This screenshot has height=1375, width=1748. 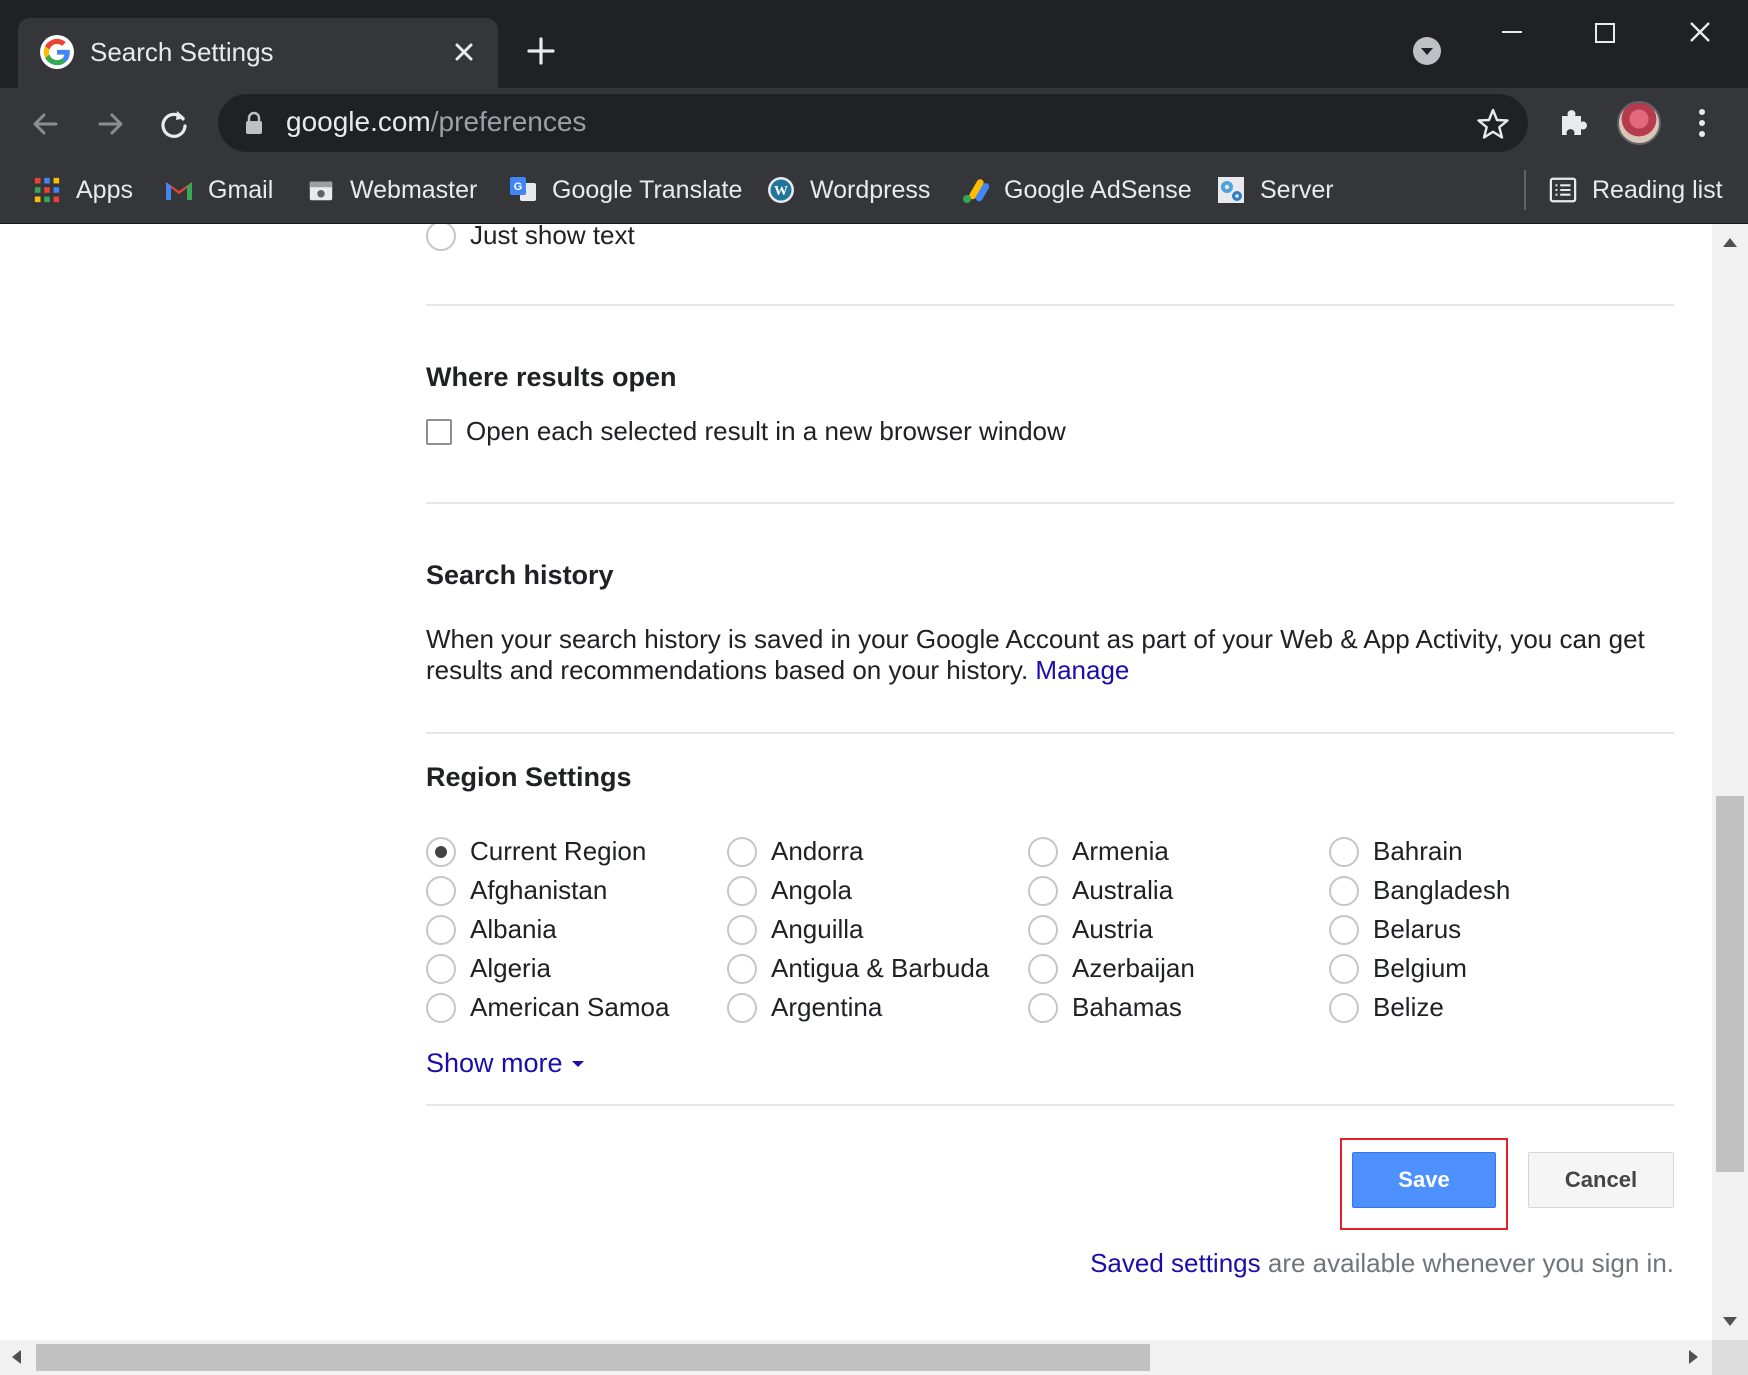 What do you see at coordinates (218, 190) in the screenshot?
I see `bookmark-gmail: Gmail` at bounding box center [218, 190].